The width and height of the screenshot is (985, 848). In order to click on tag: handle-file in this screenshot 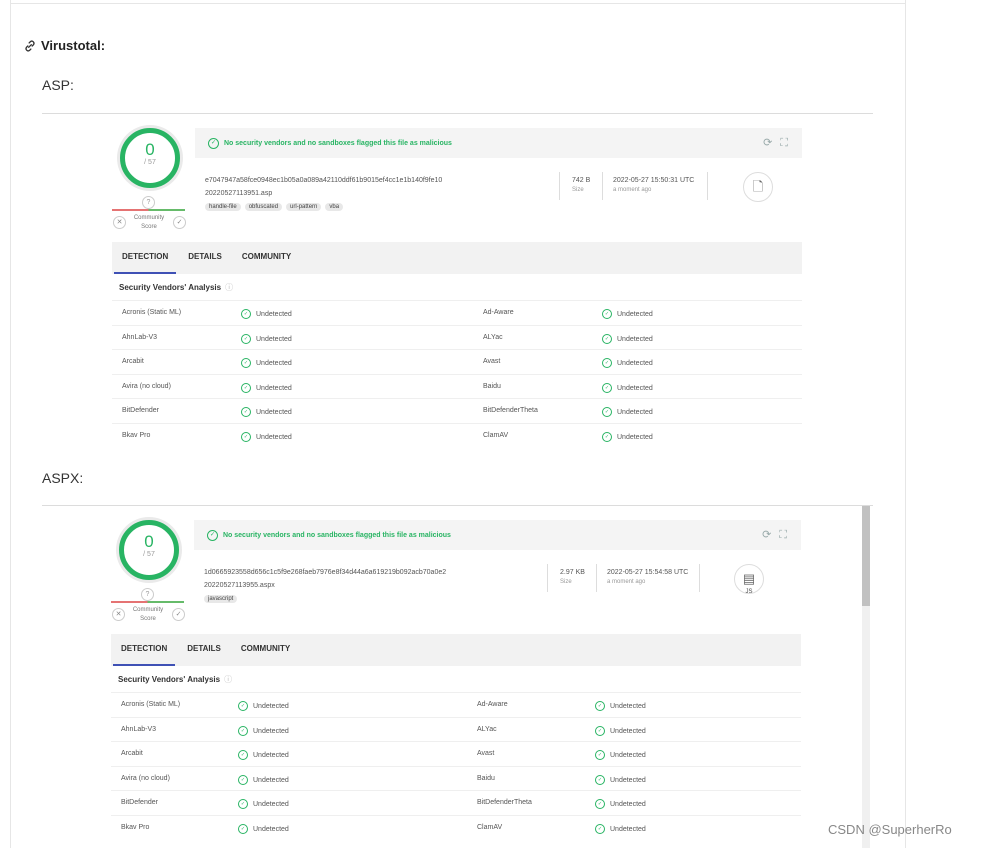, I will do `click(223, 207)`.